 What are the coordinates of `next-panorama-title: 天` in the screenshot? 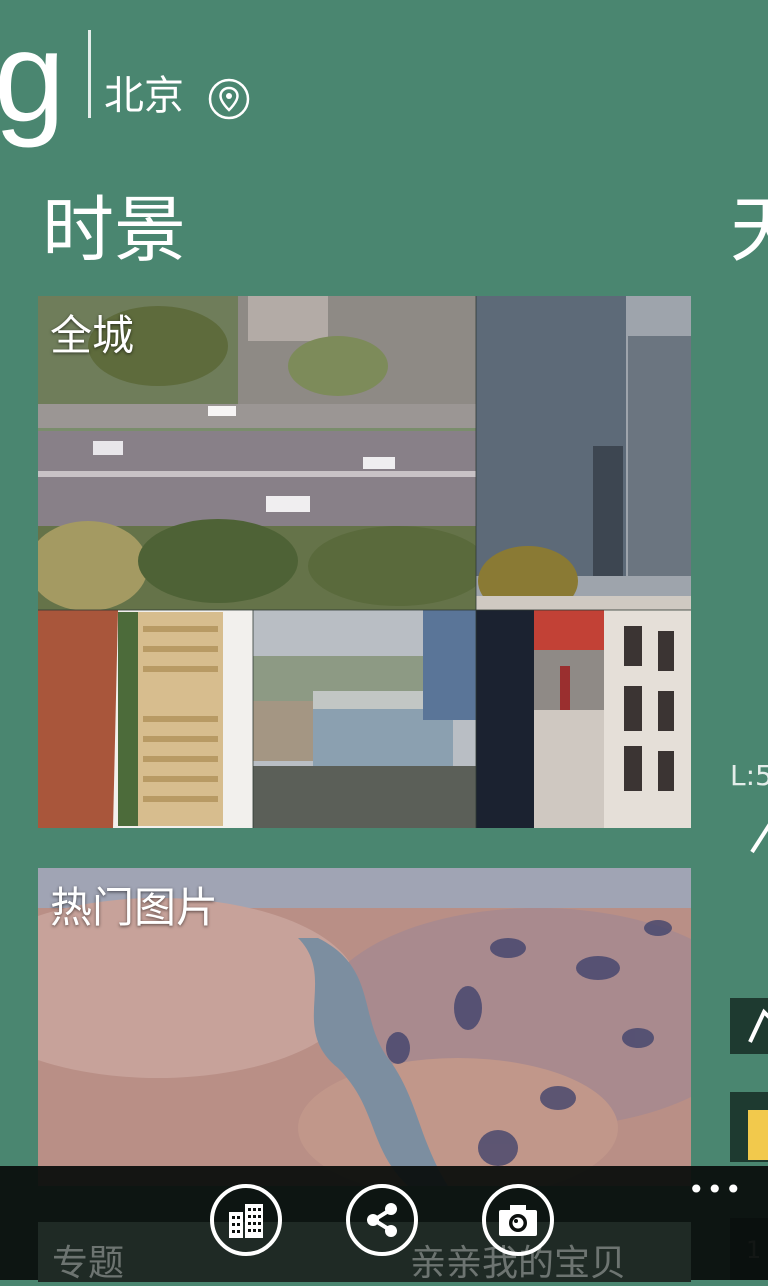 It's located at (749, 230).